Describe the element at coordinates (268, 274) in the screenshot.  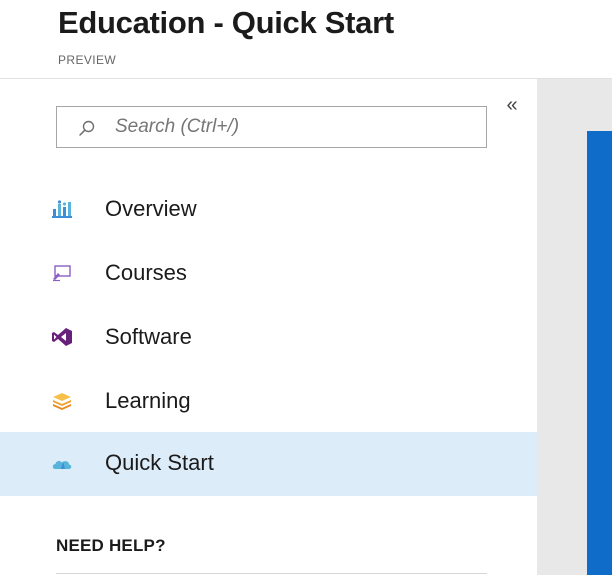
I see `sidebar-item-courses: Courses` at that location.